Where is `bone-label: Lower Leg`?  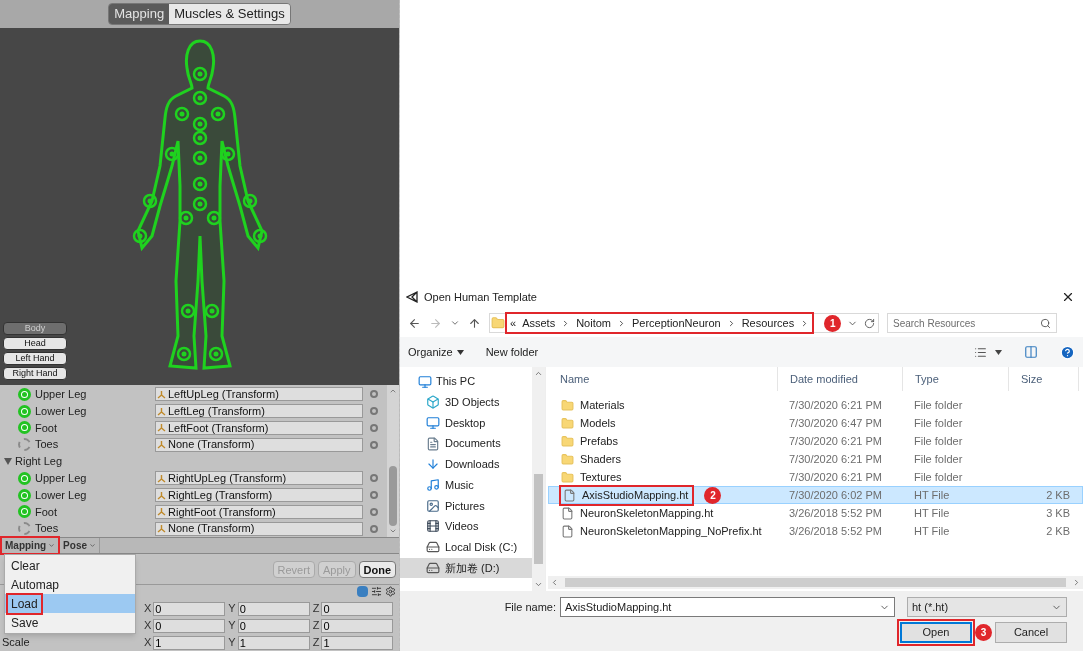
bone-label: Lower Leg is located at coordinates (61, 495).